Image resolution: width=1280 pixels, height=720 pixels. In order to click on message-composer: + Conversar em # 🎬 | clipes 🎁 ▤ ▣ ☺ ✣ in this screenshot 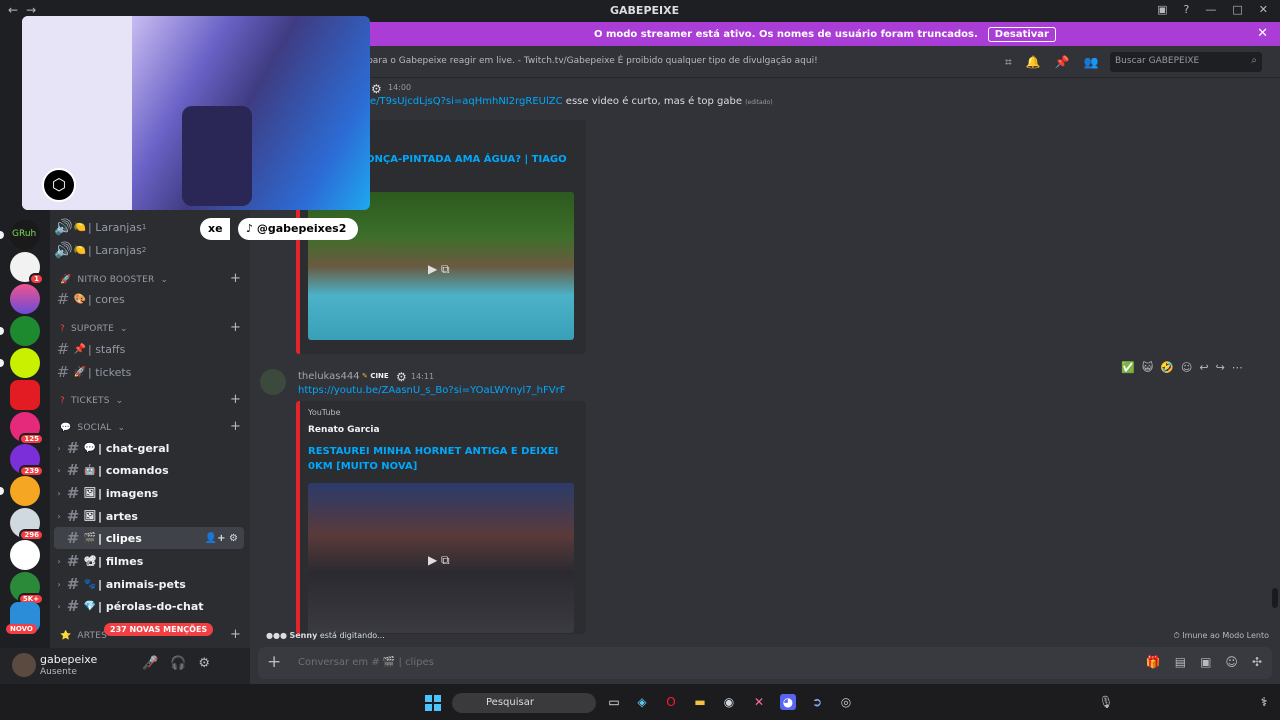, I will do `click(765, 663)`.